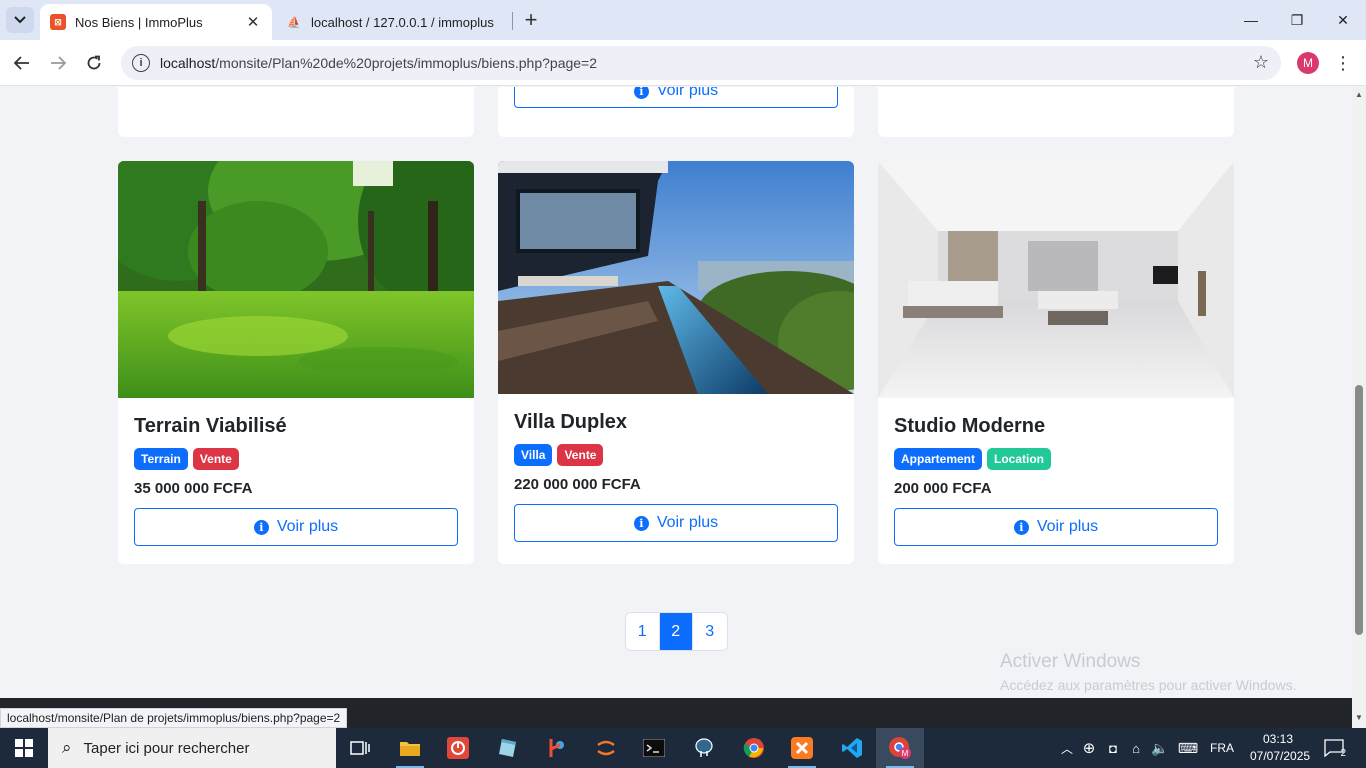 This screenshot has height=768, width=1366. Describe the element at coordinates (643, 631) in the screenshot. I see `page-link-1: 1` at that location.